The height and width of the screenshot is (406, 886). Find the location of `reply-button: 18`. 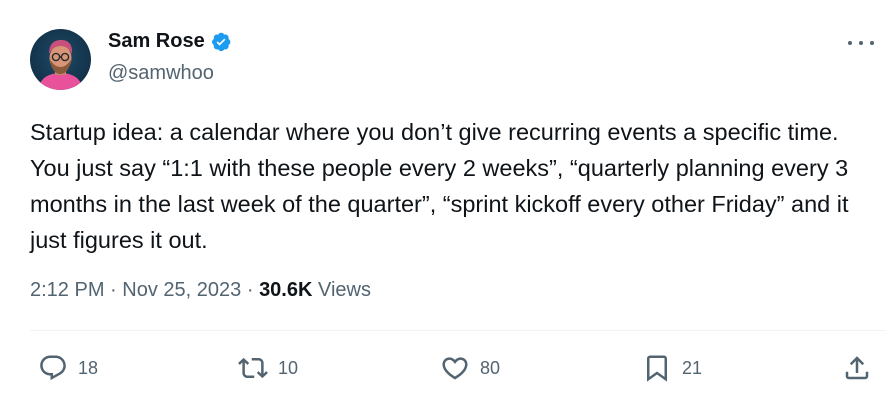

reply-button: 18 is located at coordinates (68, 368).